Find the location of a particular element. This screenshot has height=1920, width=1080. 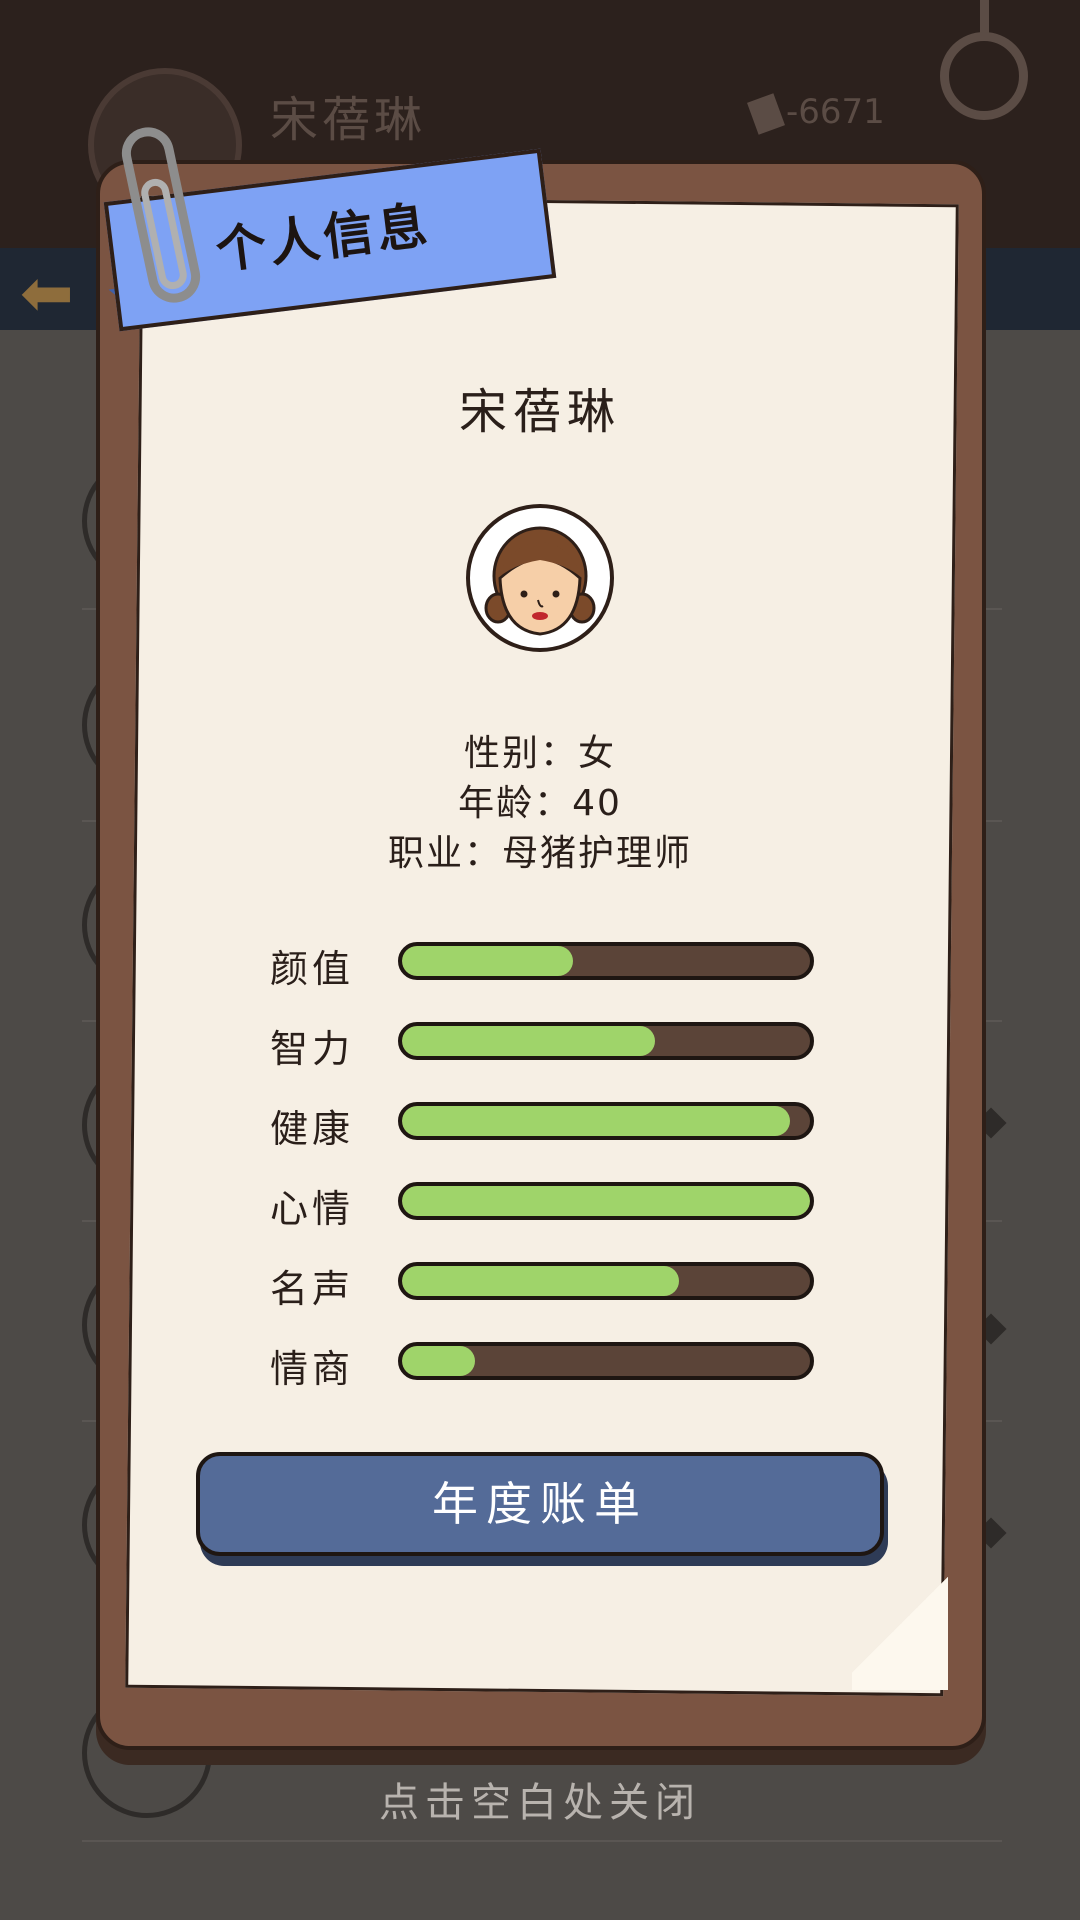

stat-label: 心情 is located at coordinates (312, 1209).